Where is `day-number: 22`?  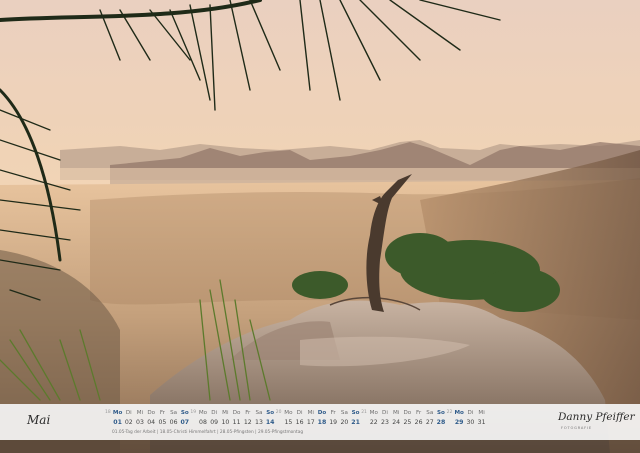 day-number: 22 is located at coordinates (373, 422).